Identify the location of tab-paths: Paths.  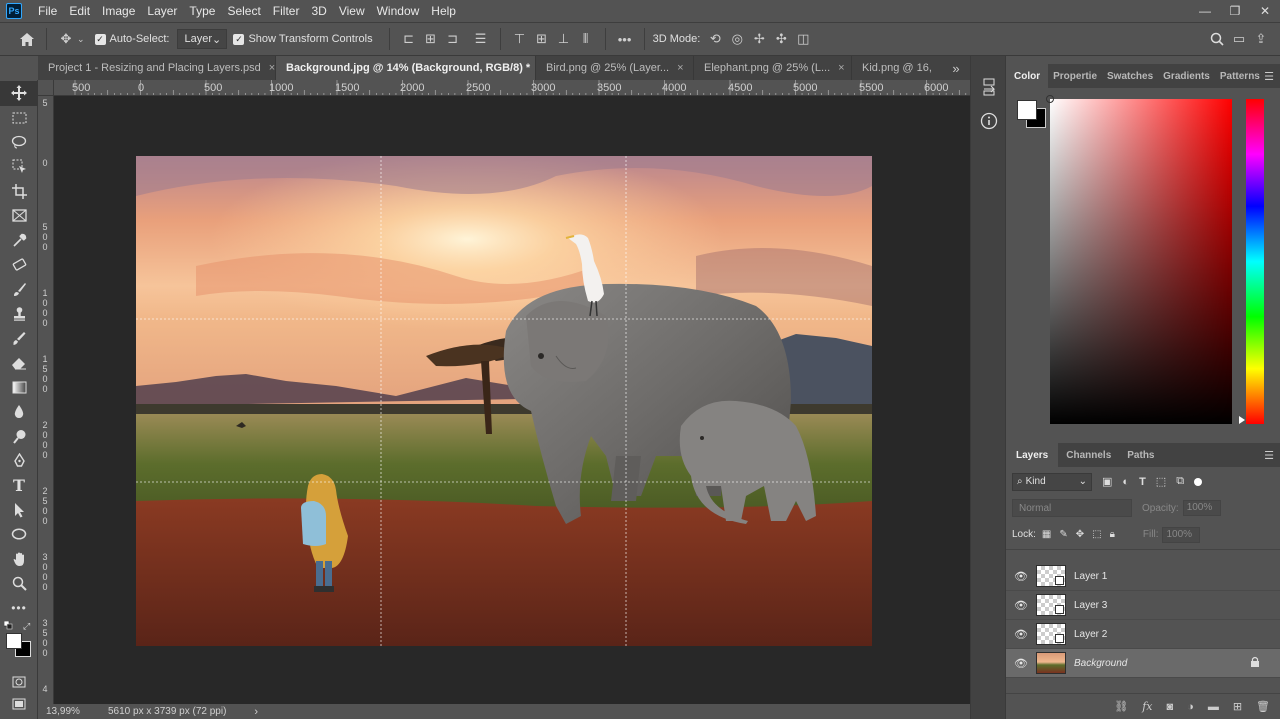
(1140, 455).